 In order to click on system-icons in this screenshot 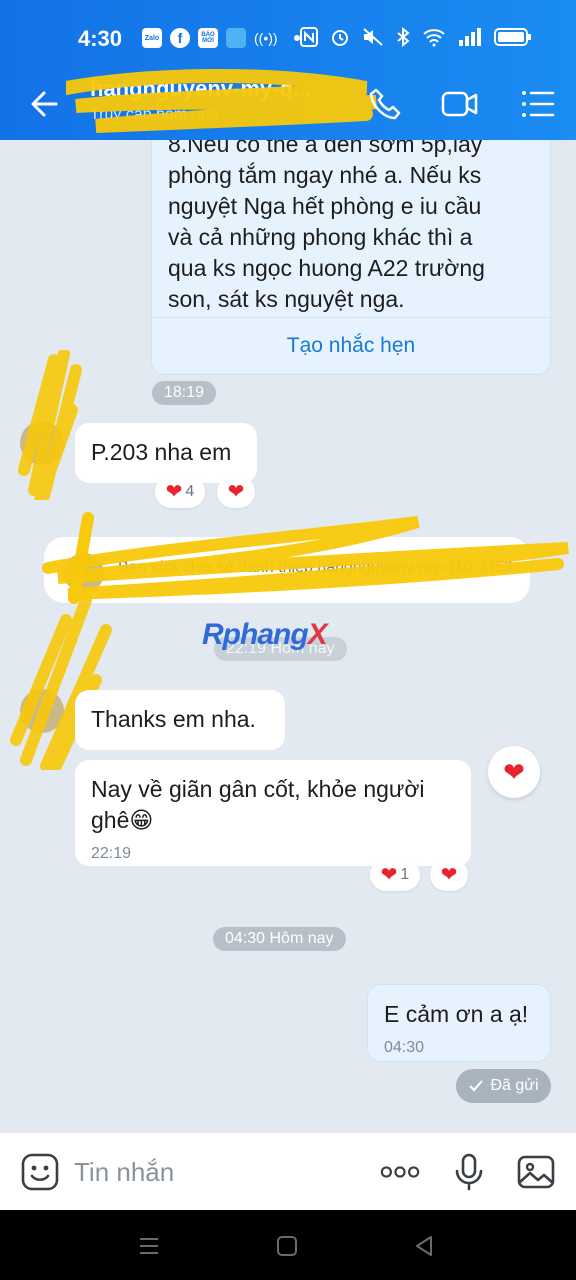, I will do `click(416, 37)`.